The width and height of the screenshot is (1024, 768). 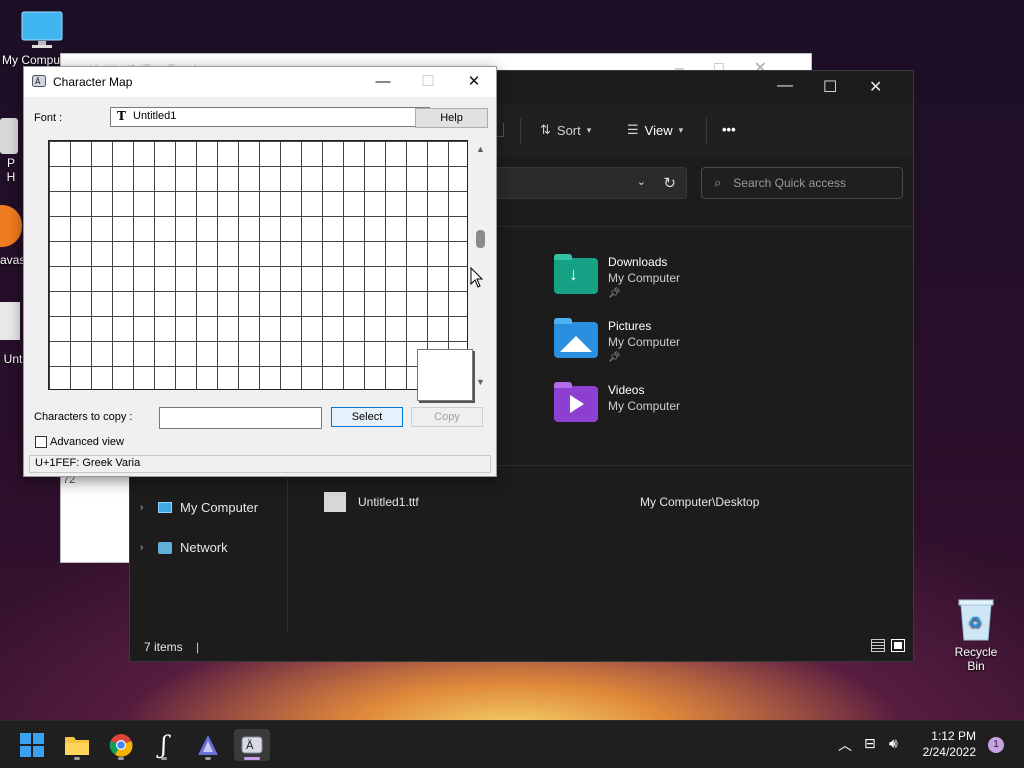 I want to click on recycle-bin-icon: ♻, so click(x=976, y=620).